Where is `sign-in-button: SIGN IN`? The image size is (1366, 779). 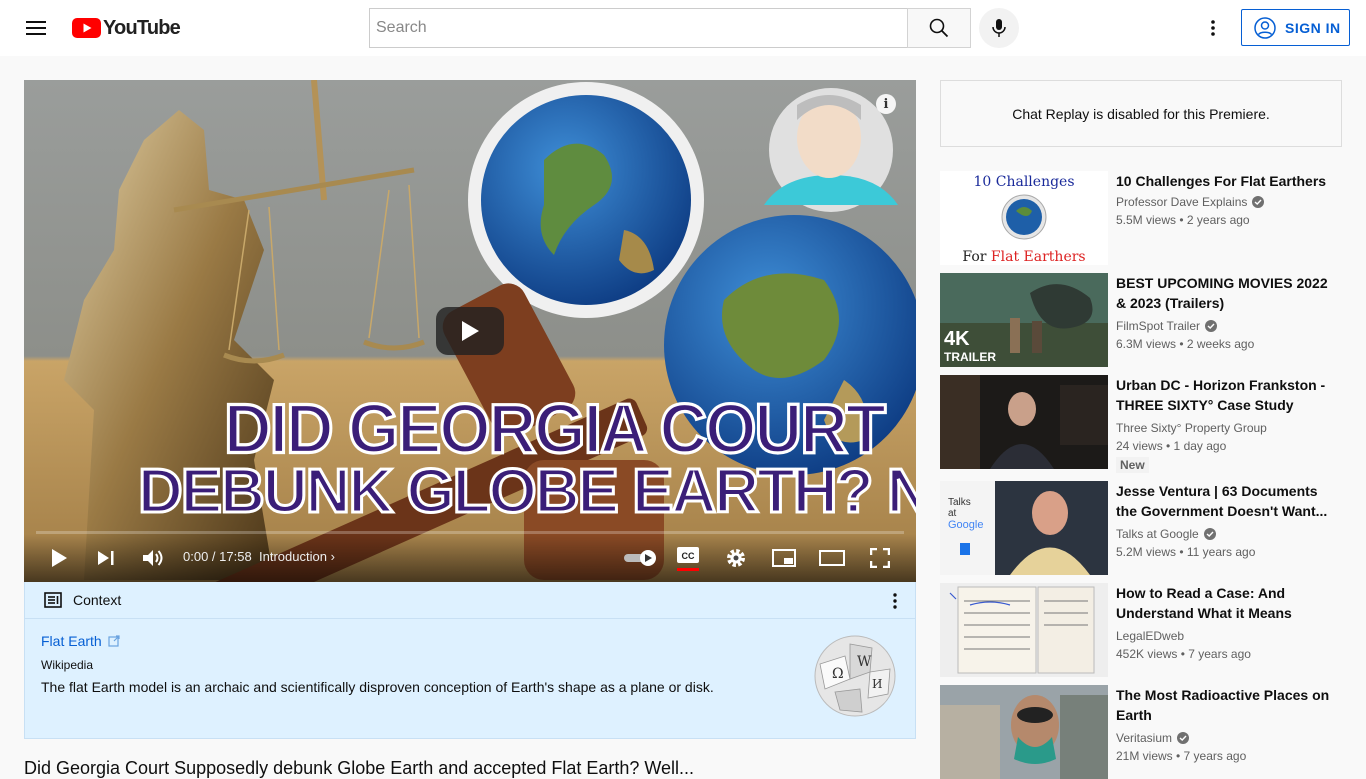 sign-in-button: SIGN IN is located at coordinates (1295, 27).